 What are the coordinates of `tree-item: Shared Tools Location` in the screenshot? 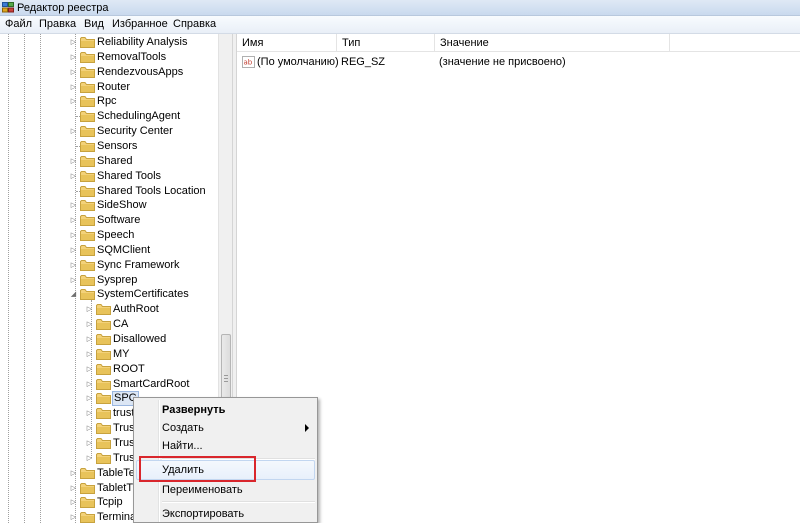 It's located at (109, 191).